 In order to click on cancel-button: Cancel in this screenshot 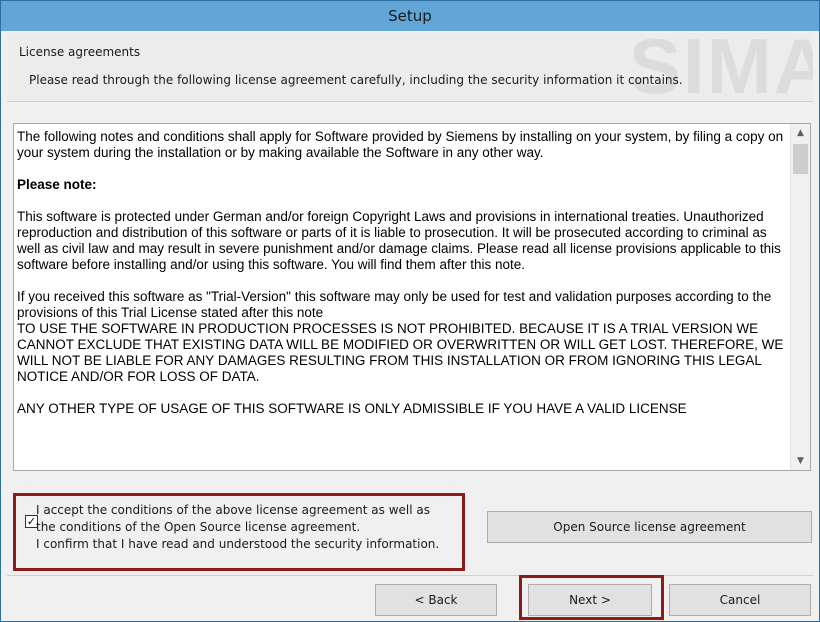, I will do `click(740, 600)`.